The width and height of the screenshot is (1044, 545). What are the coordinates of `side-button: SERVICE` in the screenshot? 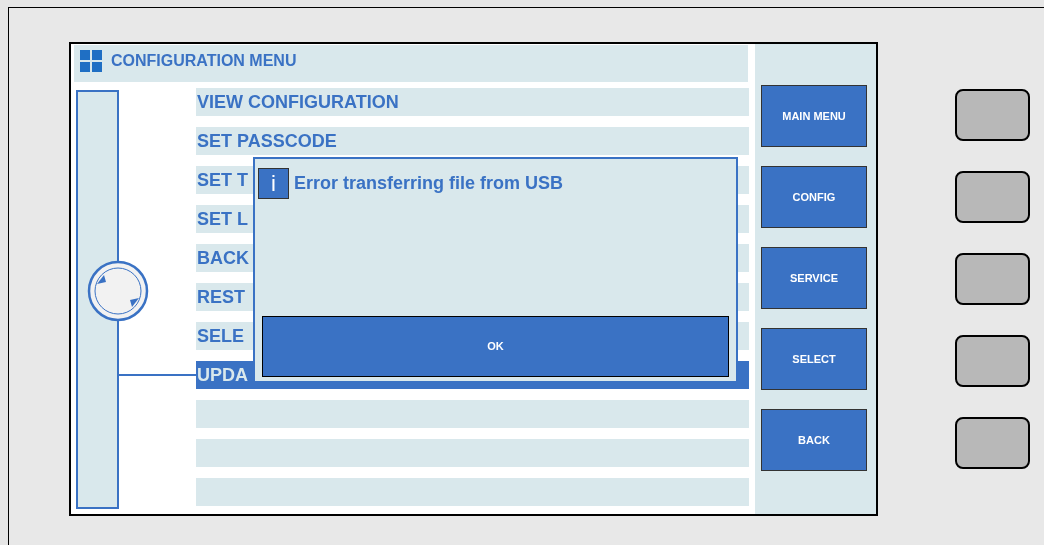 It's located at (814, 278).